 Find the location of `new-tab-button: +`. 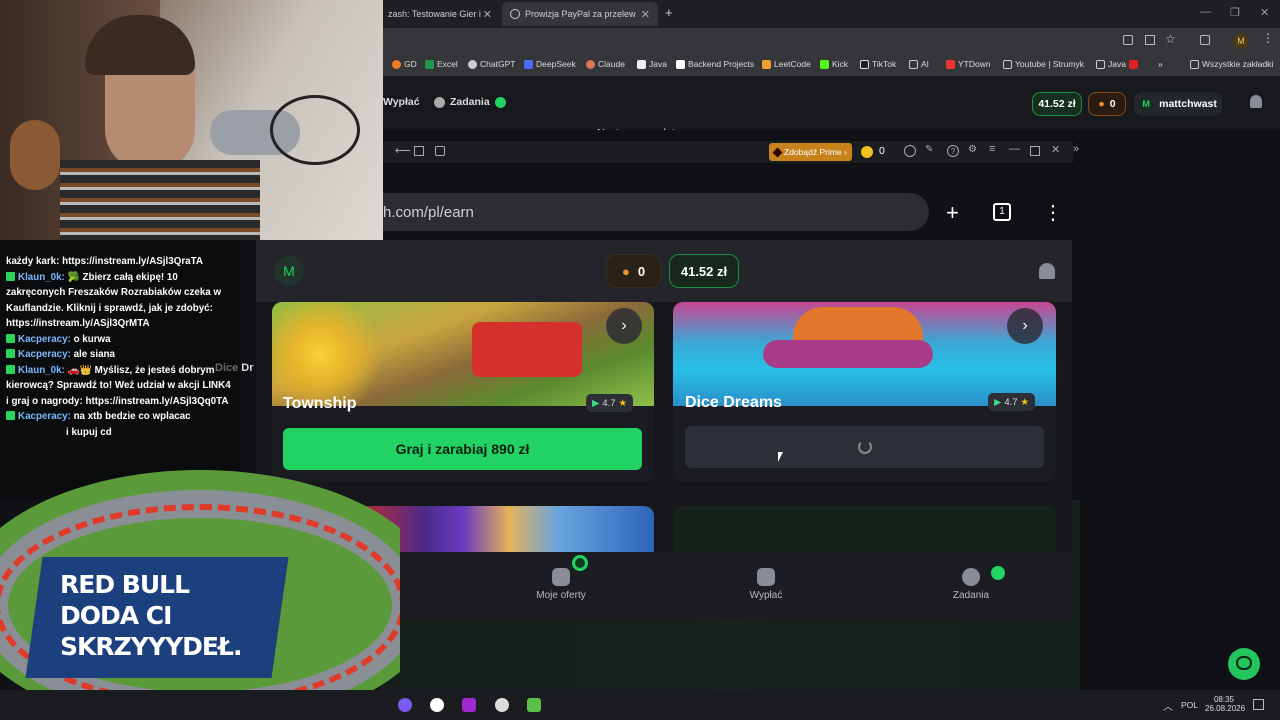

new-tab-button: + is located at coordinates (669, 12).